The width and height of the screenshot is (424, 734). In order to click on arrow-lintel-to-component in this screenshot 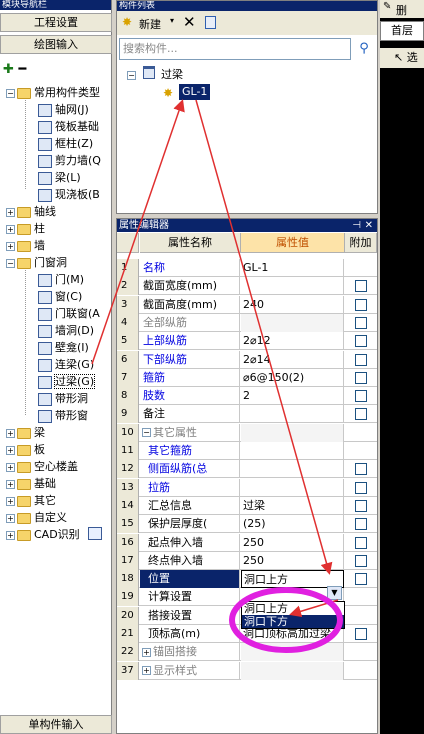, I will do `click(138, 232)`.